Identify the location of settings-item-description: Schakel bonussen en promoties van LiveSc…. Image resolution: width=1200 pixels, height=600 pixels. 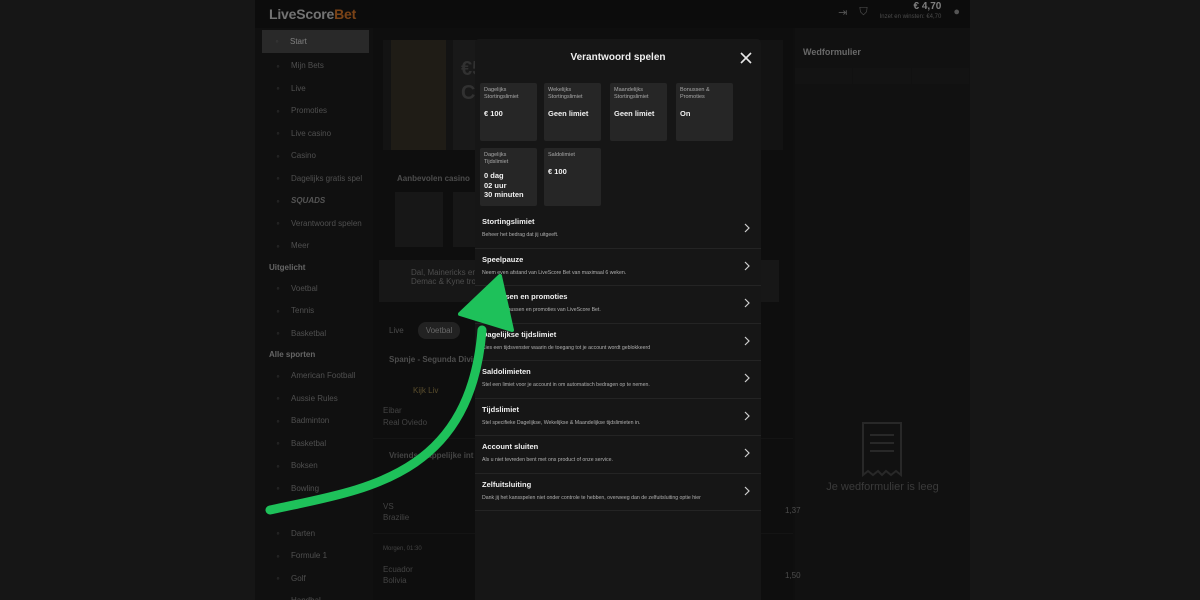
(541, 310).